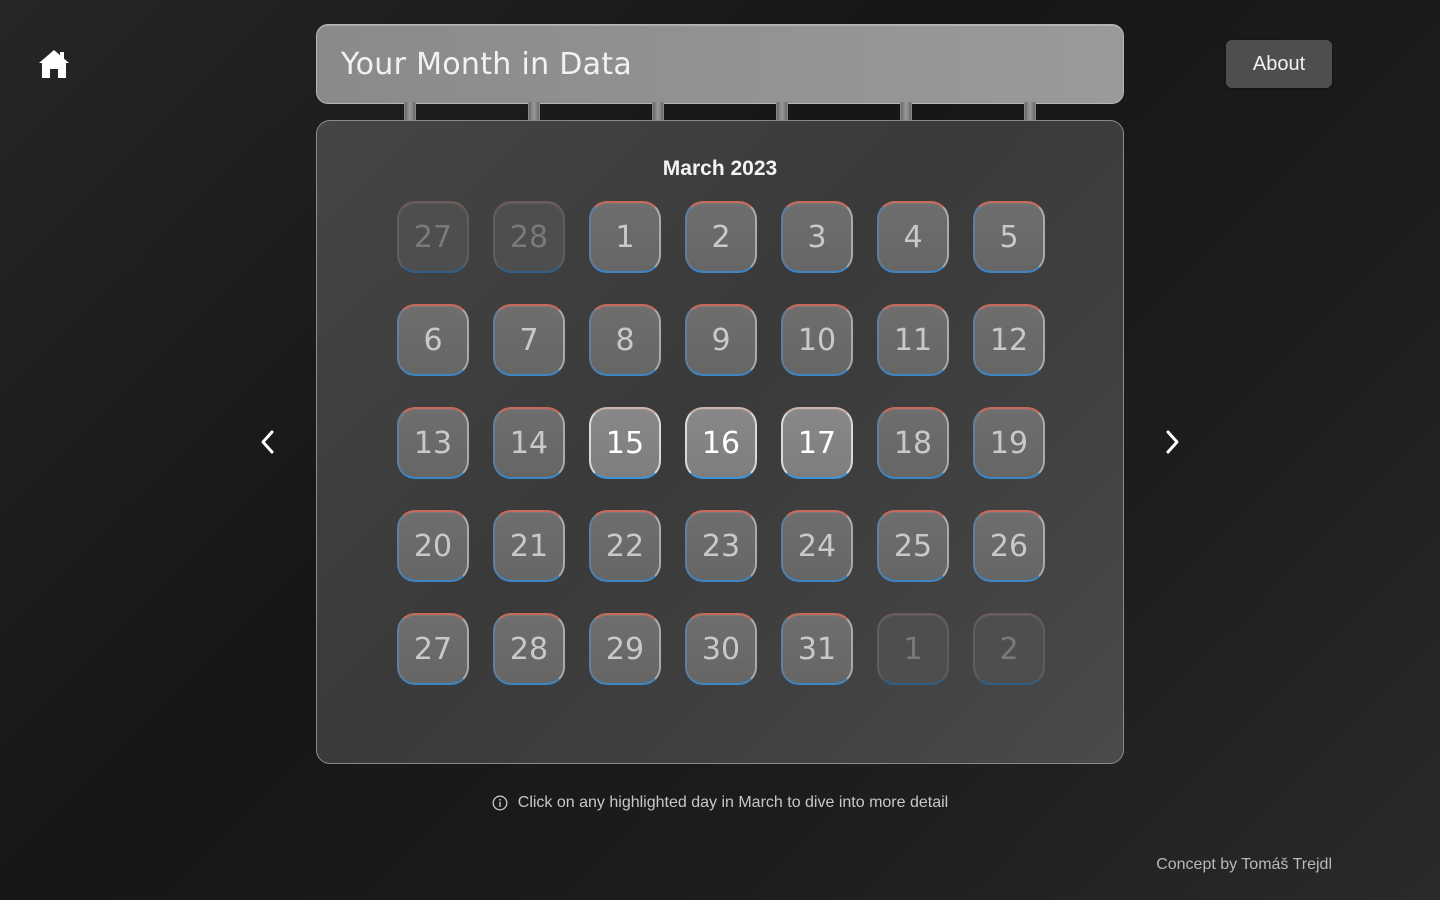  What do you see at coordinates (433, 649) in the screenshot?
I see `calendar-day: 27` at bounding box center [433, 649].